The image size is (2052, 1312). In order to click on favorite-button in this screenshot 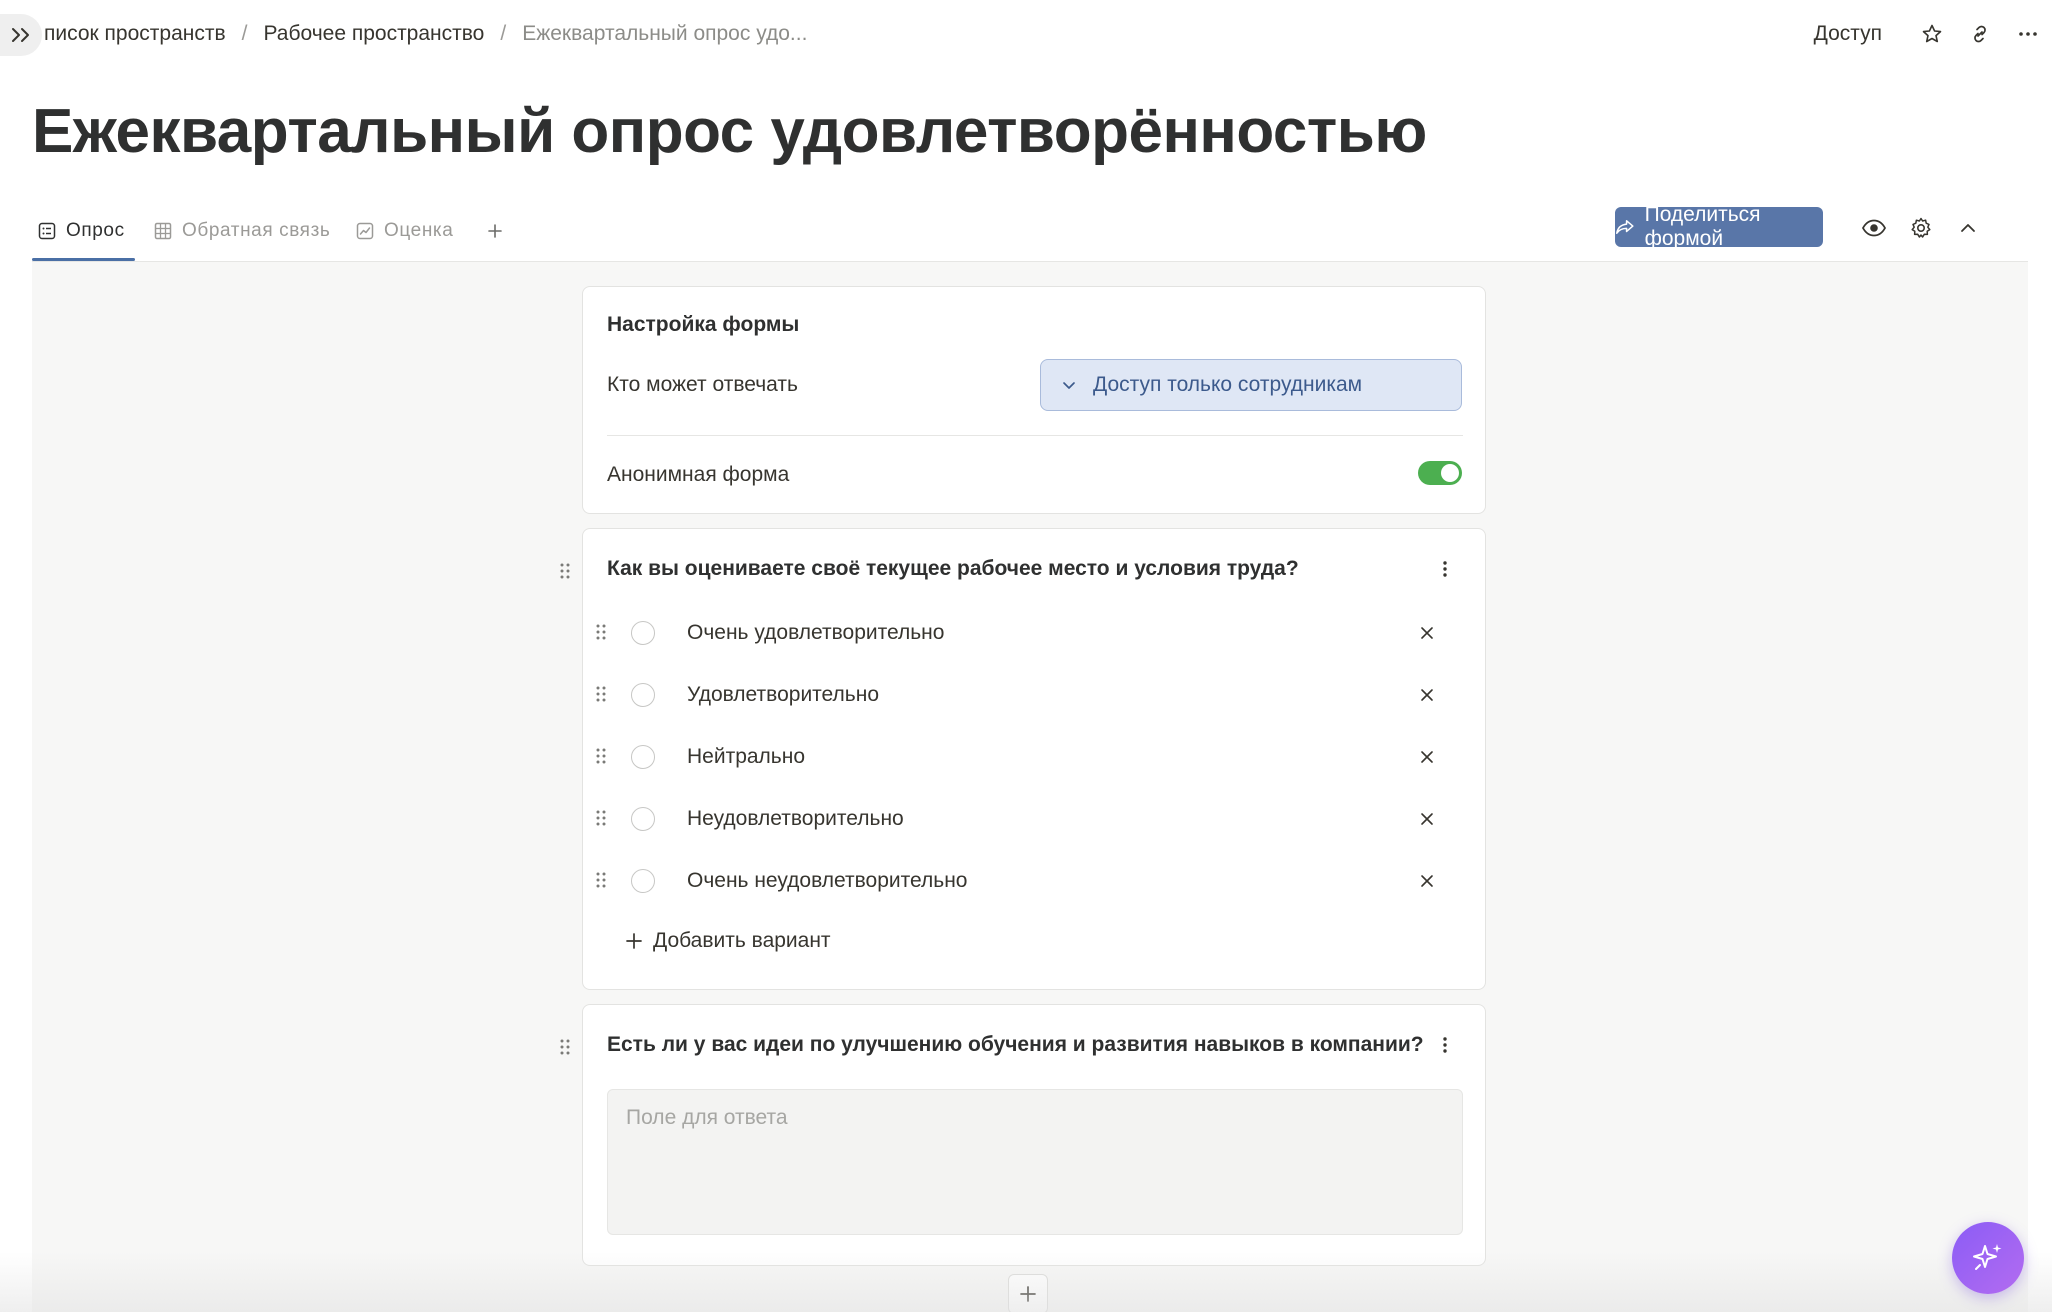, I will do `click(1932, 34)`.